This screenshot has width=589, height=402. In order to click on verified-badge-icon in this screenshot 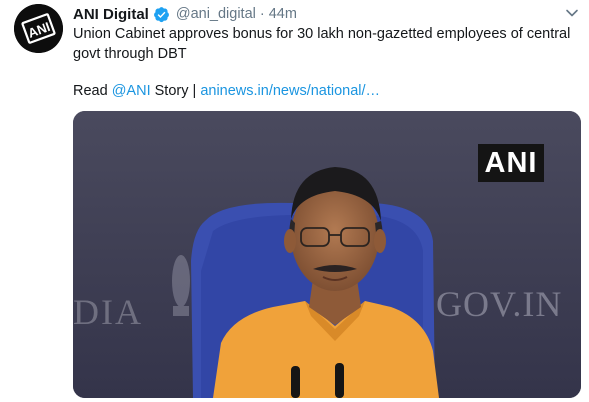, I will do `click(161, 14)`.